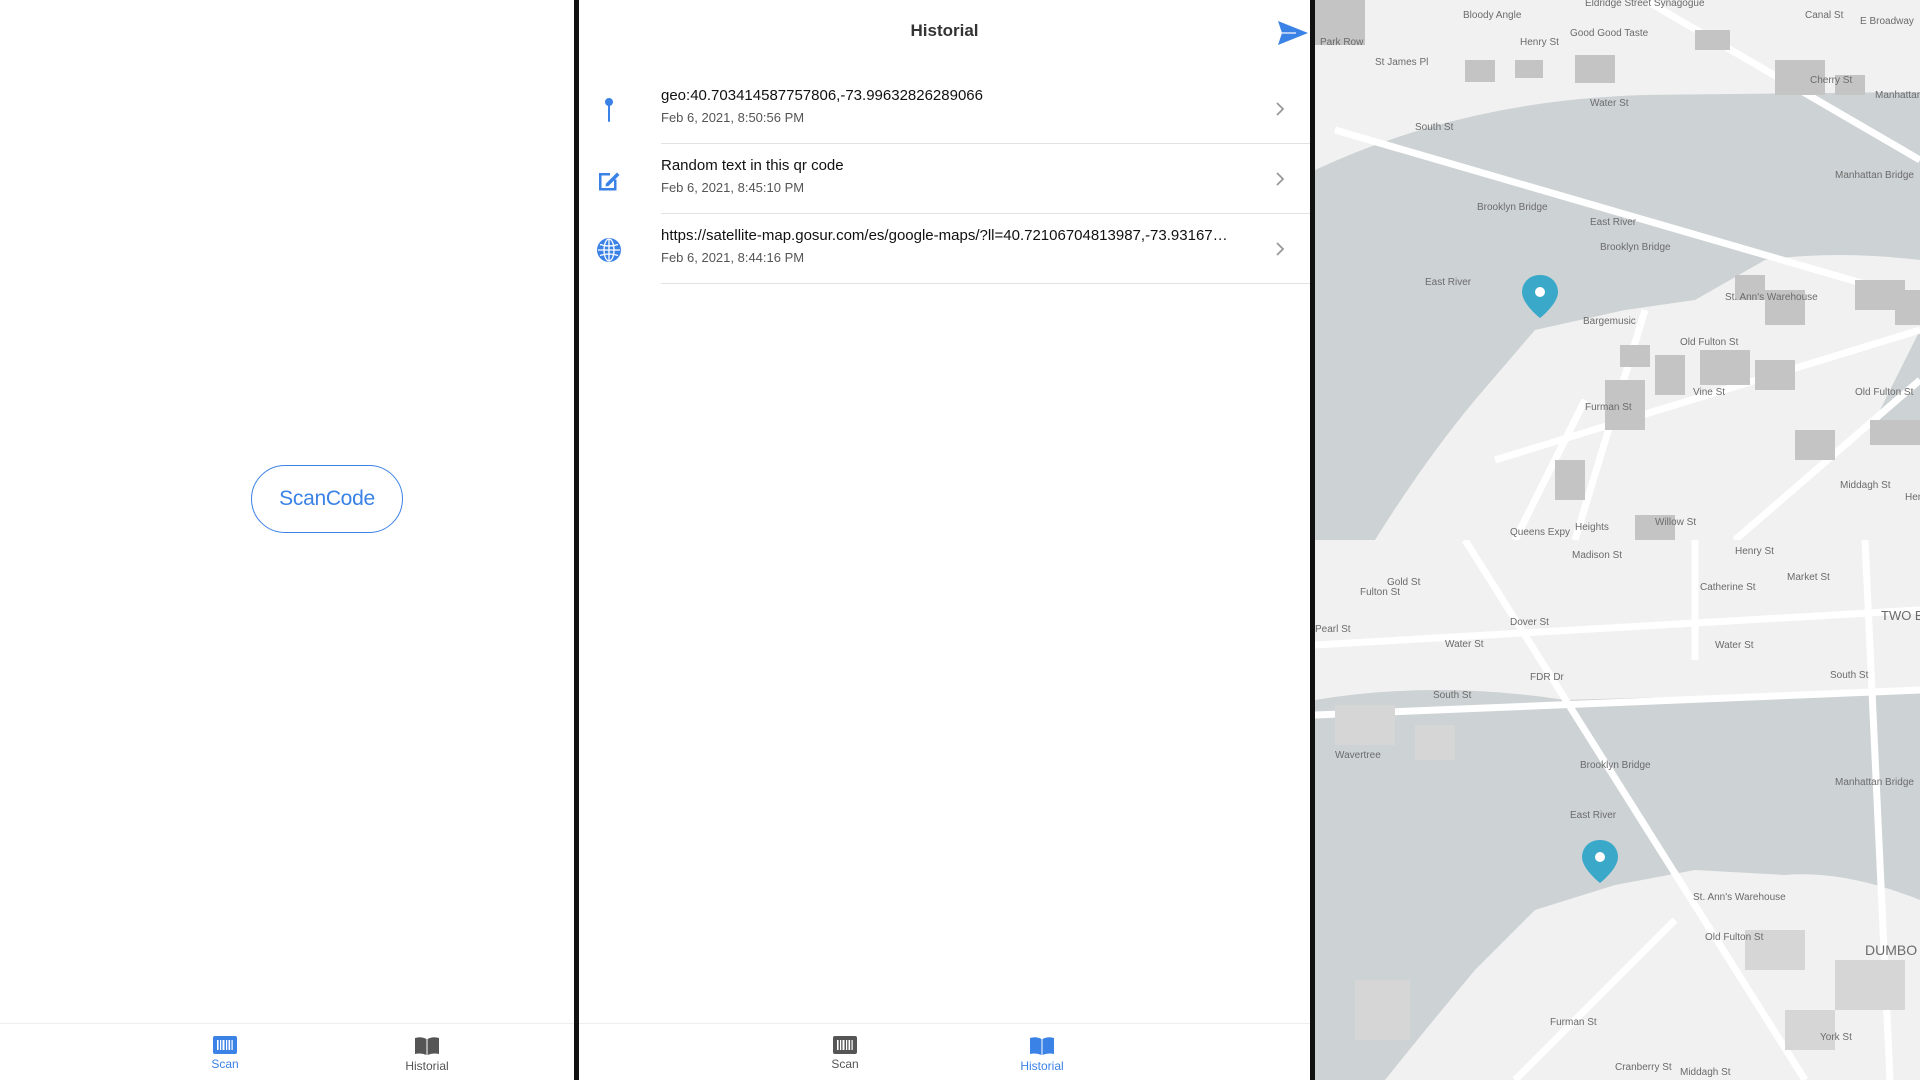 This screenshot has height=1080, width=1920. Describe the element at coordinates (1643, 1067) in the screenshot. I see `map-label: Cranberry St` at that location.